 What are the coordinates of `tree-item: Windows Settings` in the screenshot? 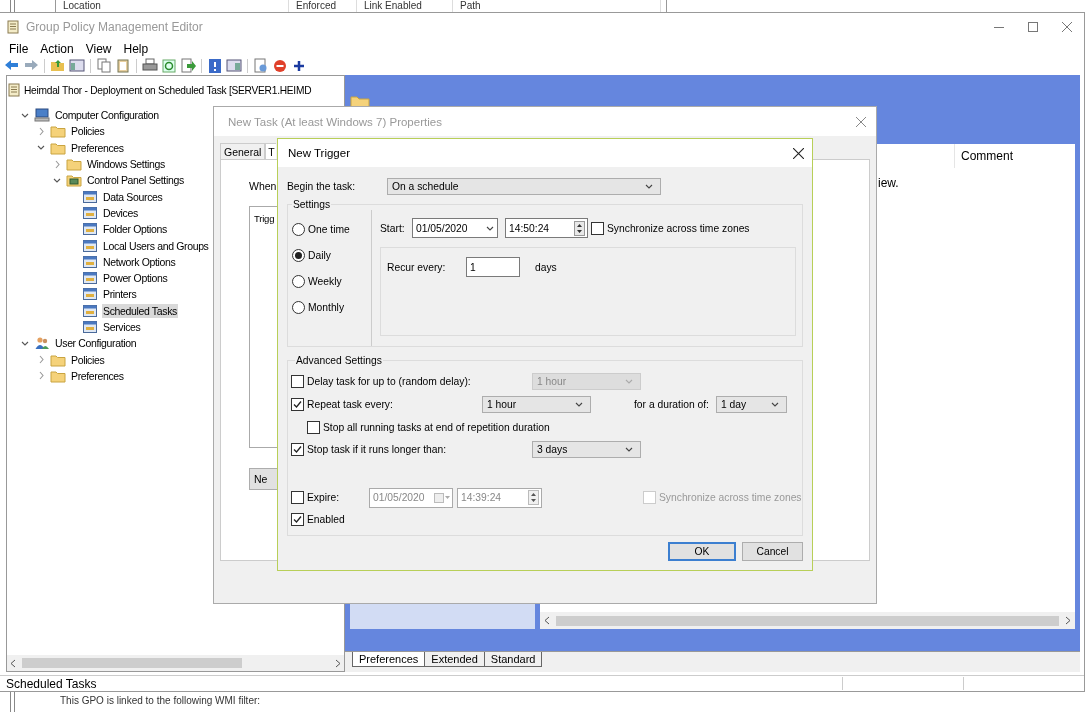 It's located at (126, 164).